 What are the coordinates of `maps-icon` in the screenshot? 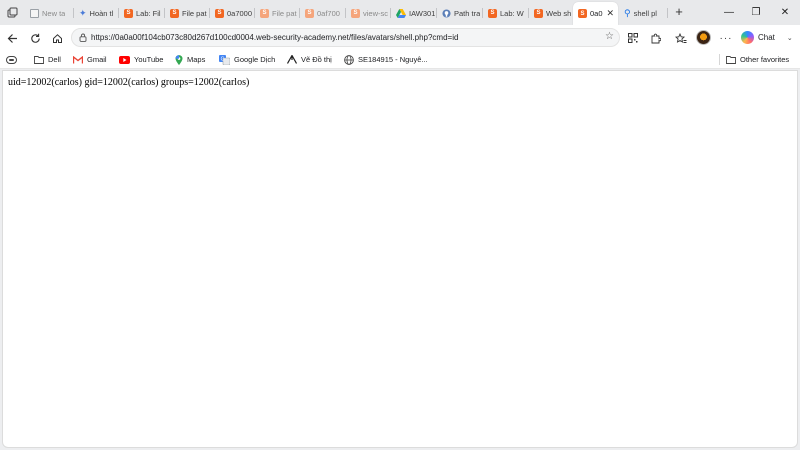 It's located at (179, 59).